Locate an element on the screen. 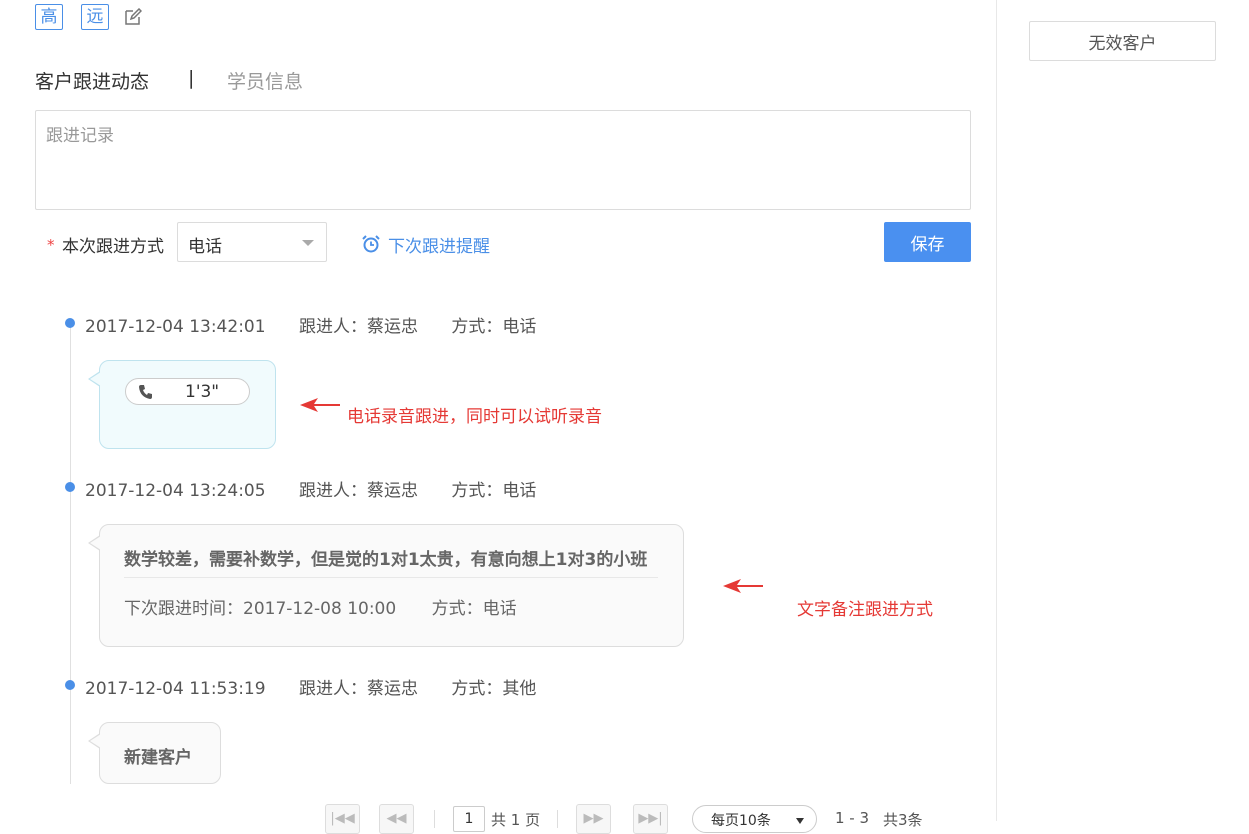 The width and height of the screenshot is (1249, 834). next-follow-time: 下次跟进时间：2017-12-08 10:00 is located at coordinates (260, 609).